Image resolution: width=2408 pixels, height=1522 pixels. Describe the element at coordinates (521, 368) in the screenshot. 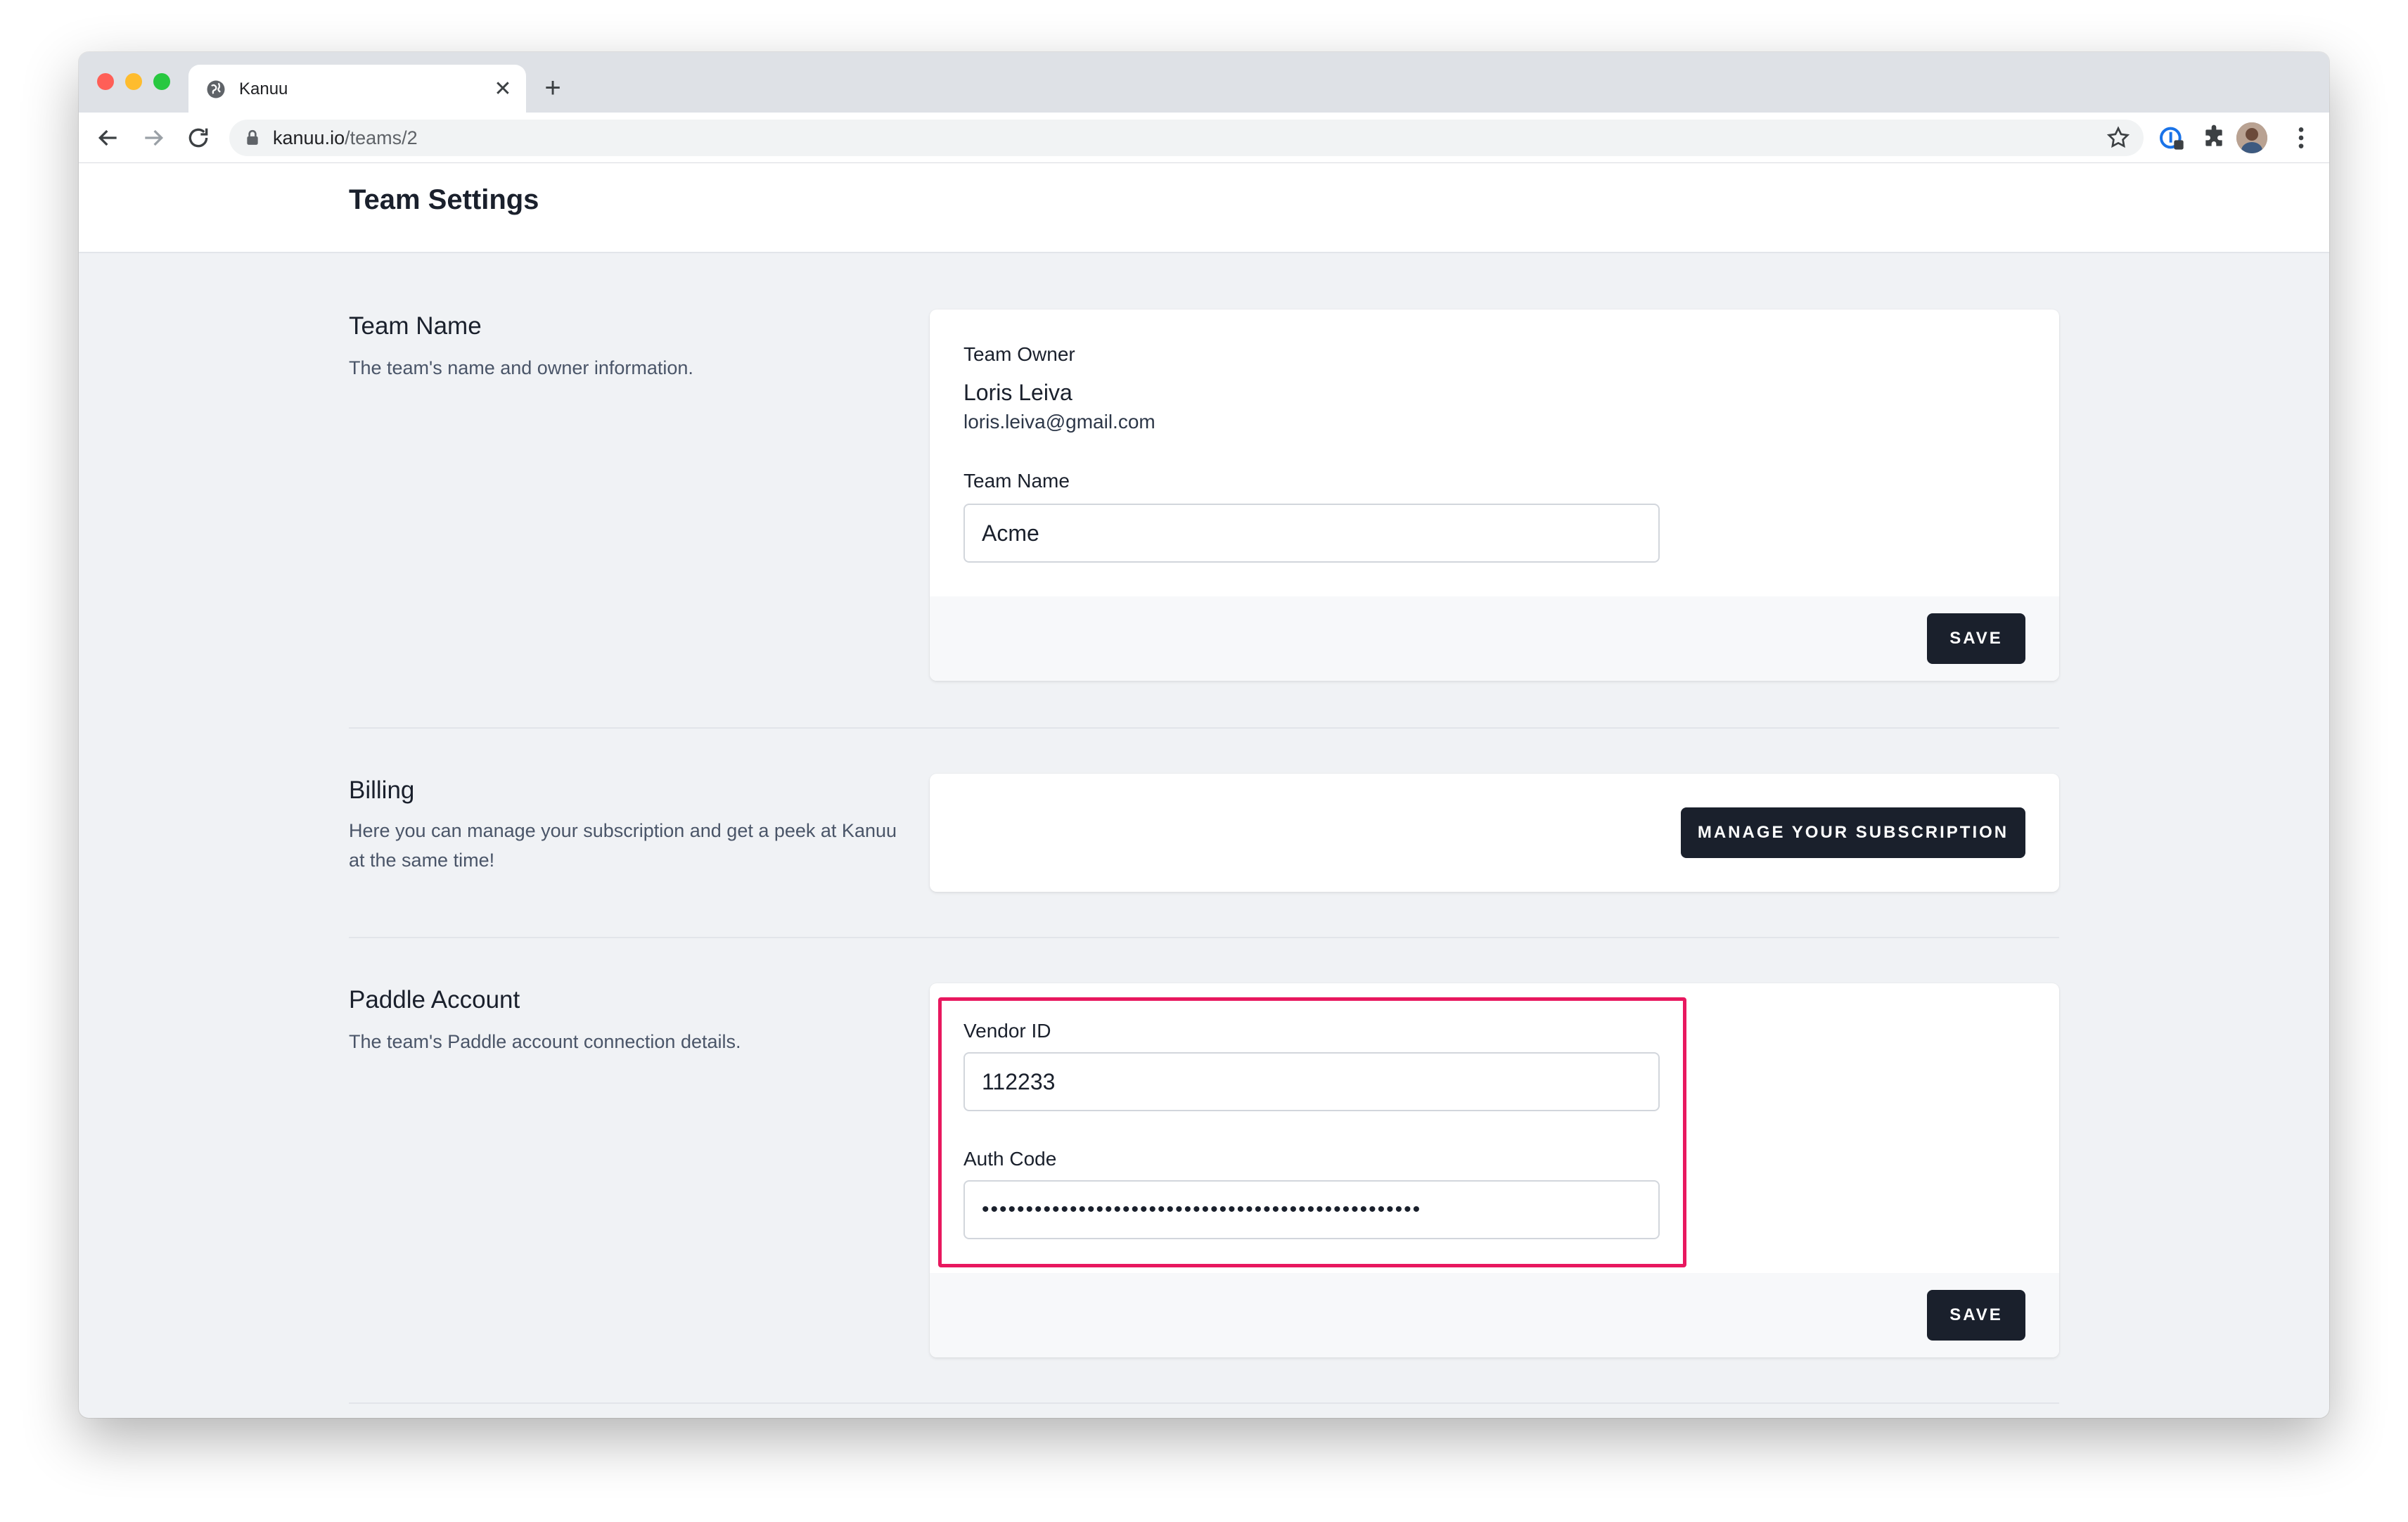

I see `team-name-description: The team's name and owner information.` at that location.